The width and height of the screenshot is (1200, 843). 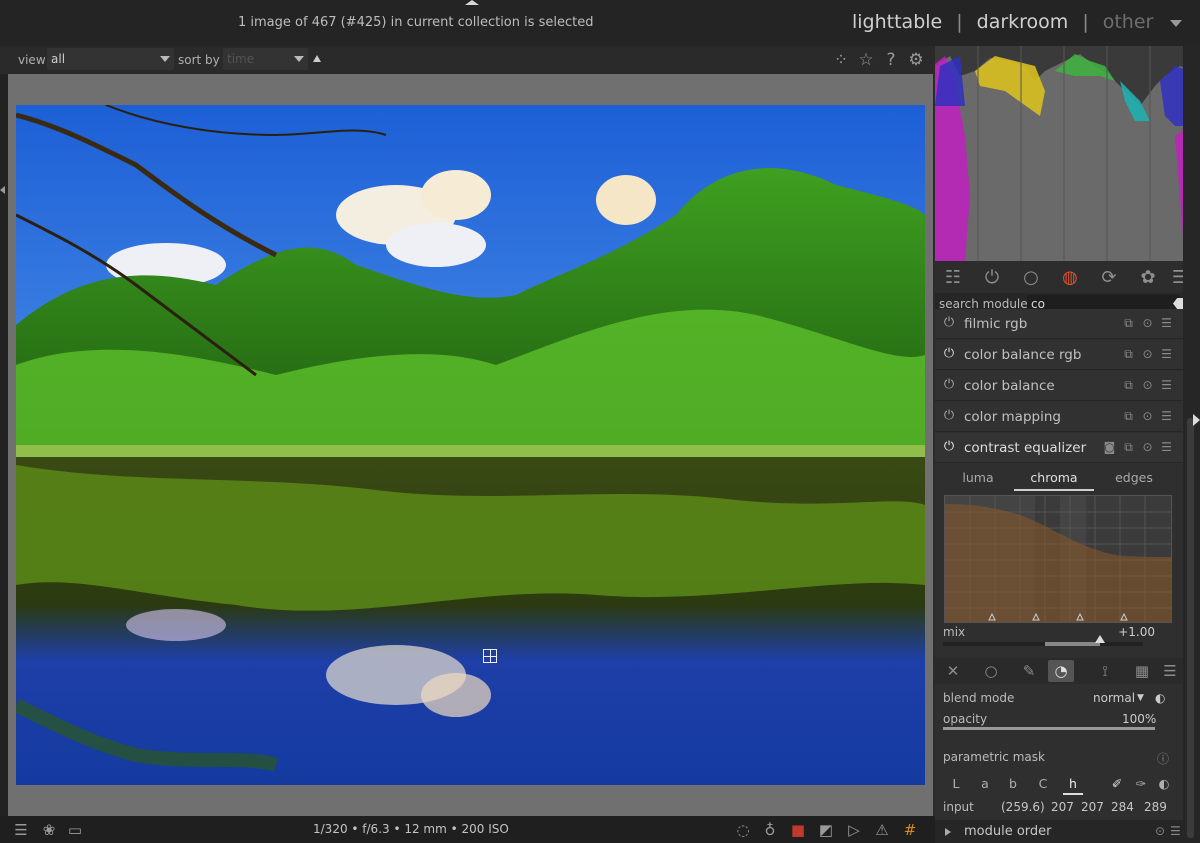 What do you see at coordinates (897, 22) in the screenshot?
I see `view-lighttable: lighttable` at bounding box center [897, 22].